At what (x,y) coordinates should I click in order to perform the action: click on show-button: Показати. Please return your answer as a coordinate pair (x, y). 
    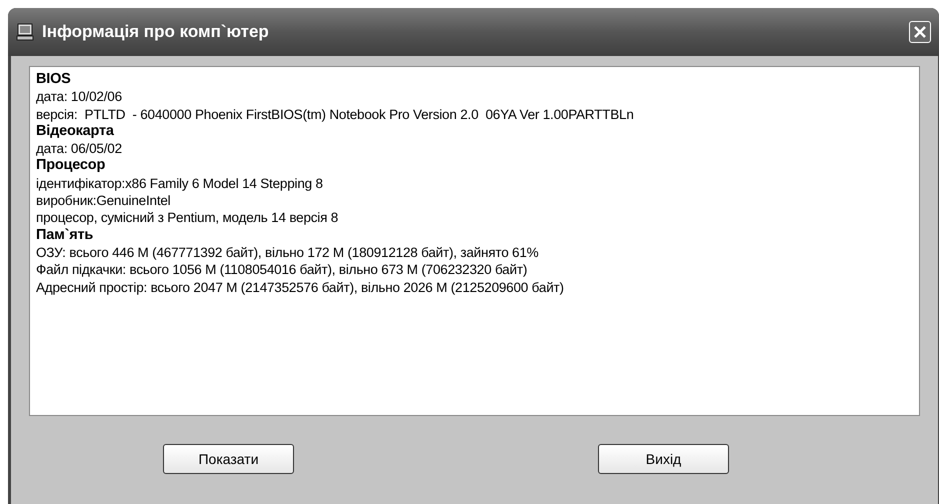
    Looking at the image, I should click on (228, 459).